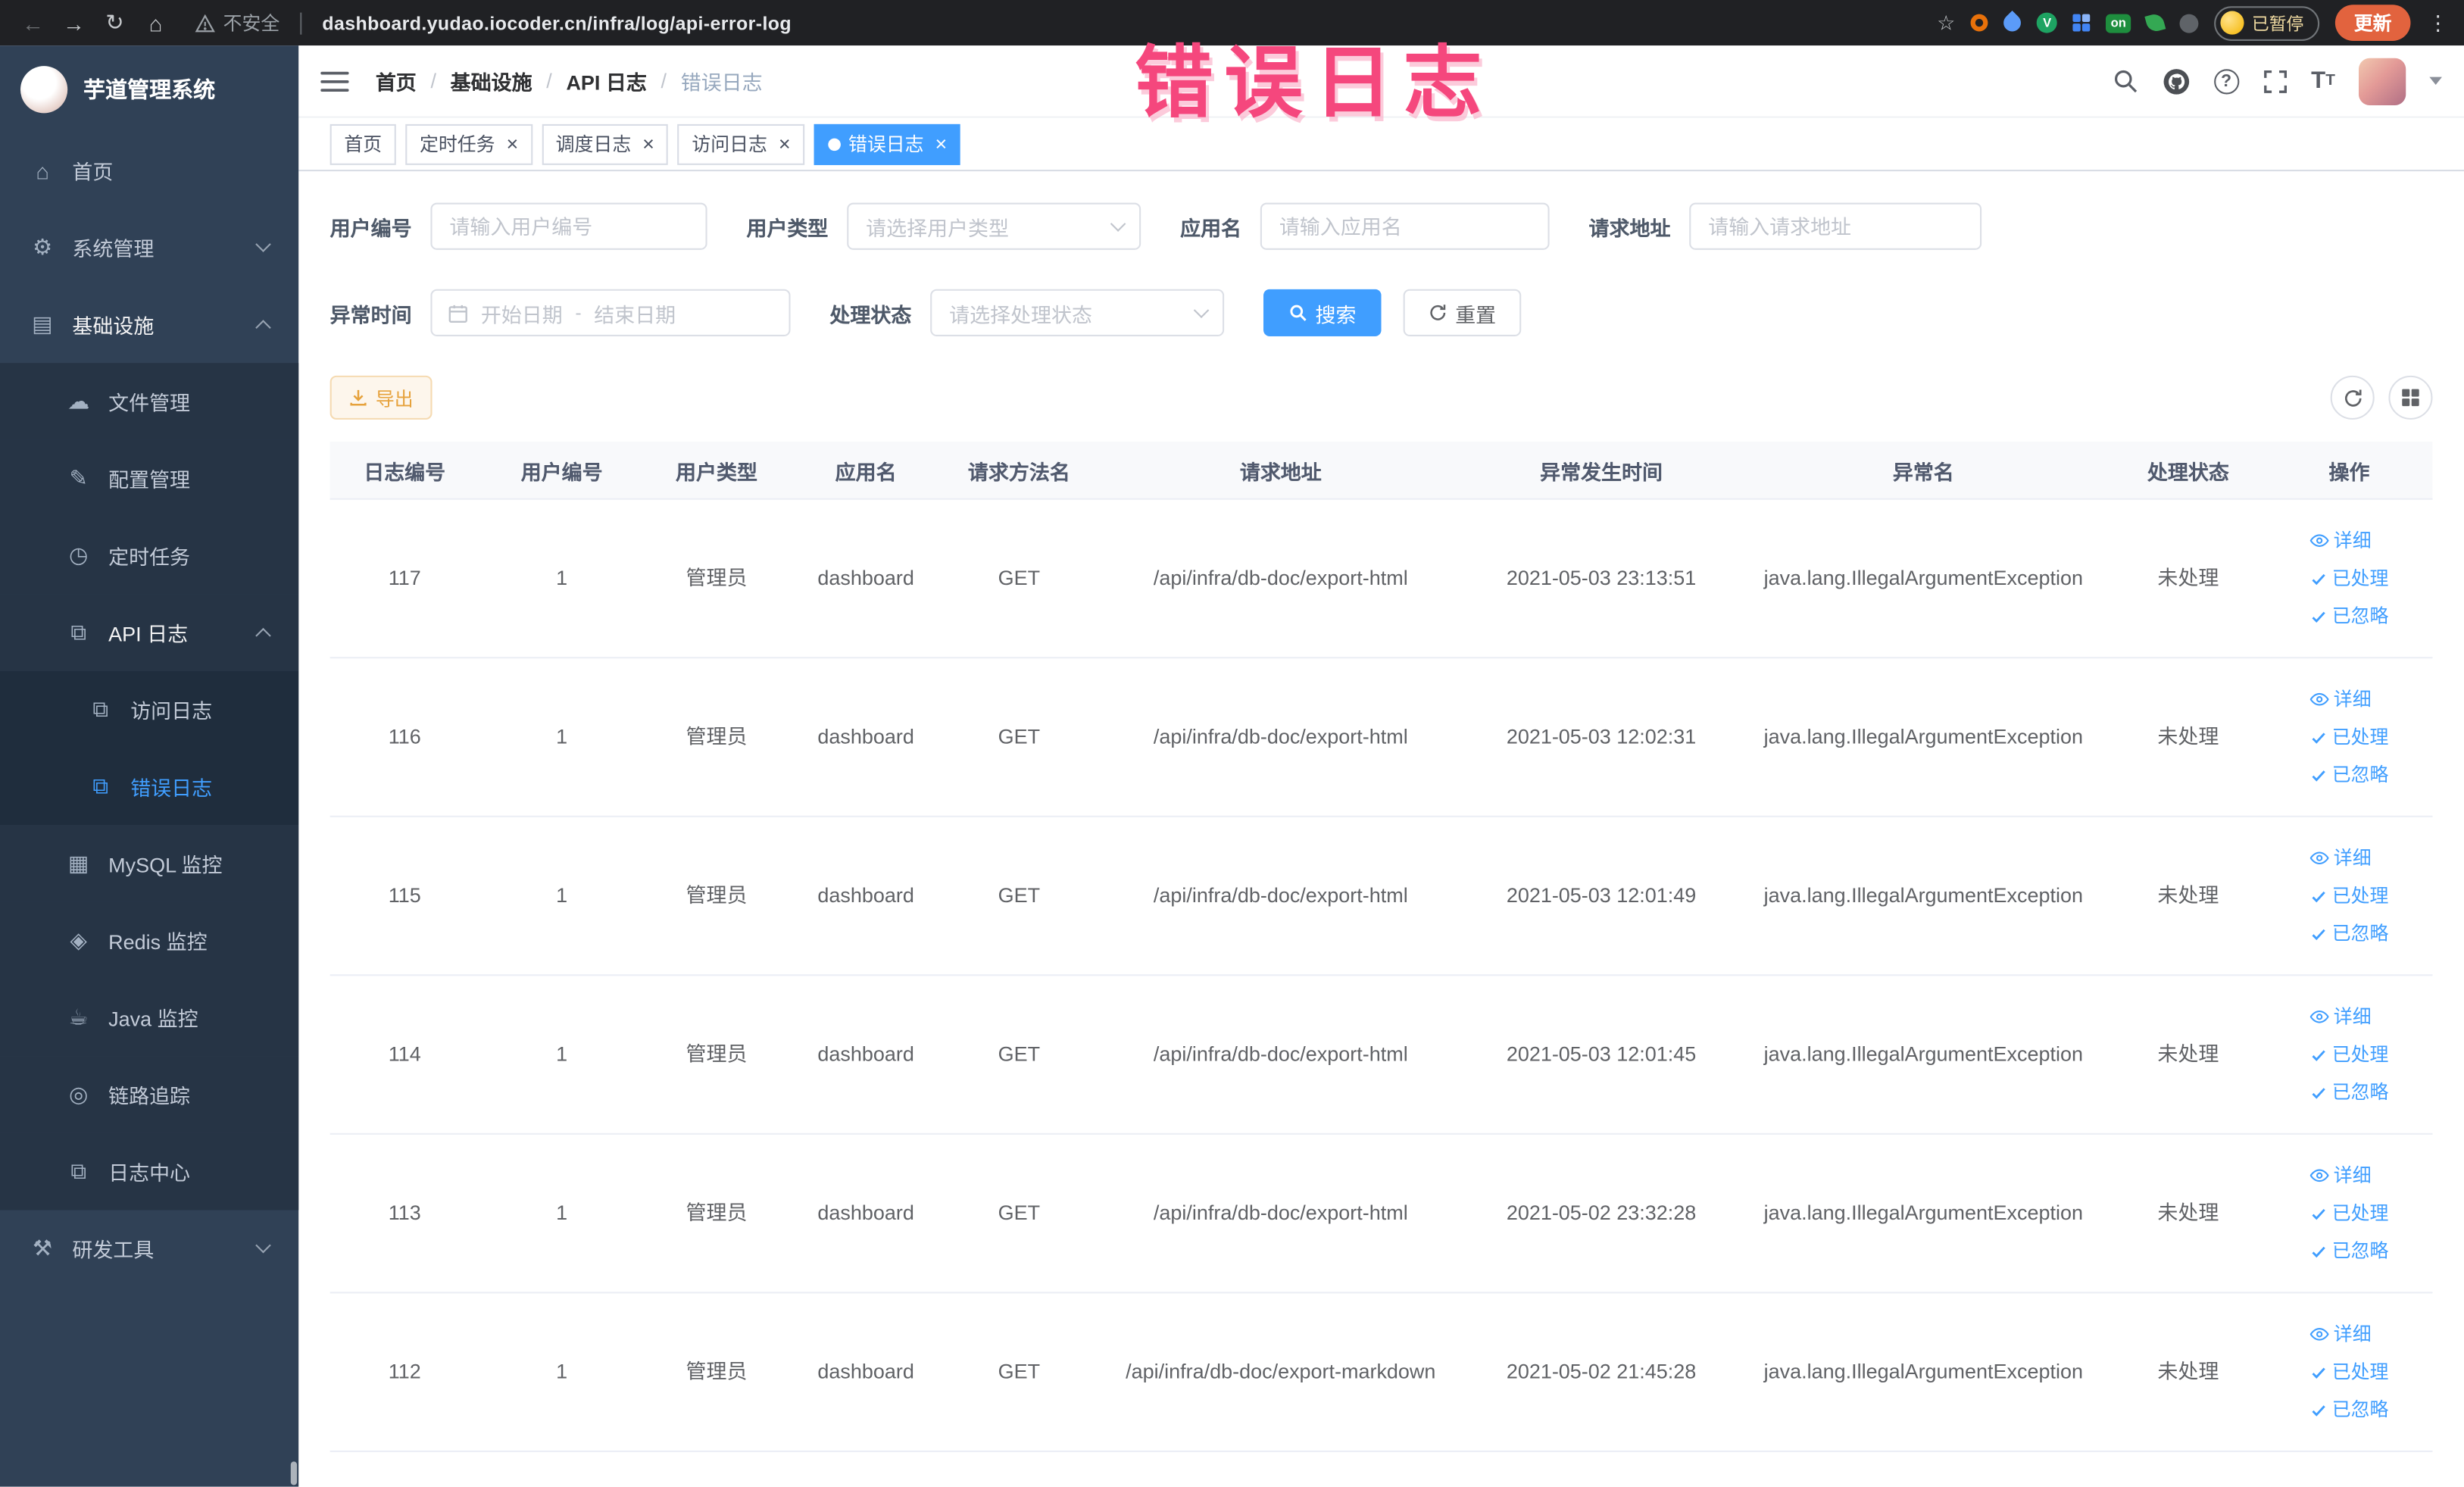 This screenshot has height=1487, width=2464. I want to click on extension-icon-leaf, so click(2155, 23).